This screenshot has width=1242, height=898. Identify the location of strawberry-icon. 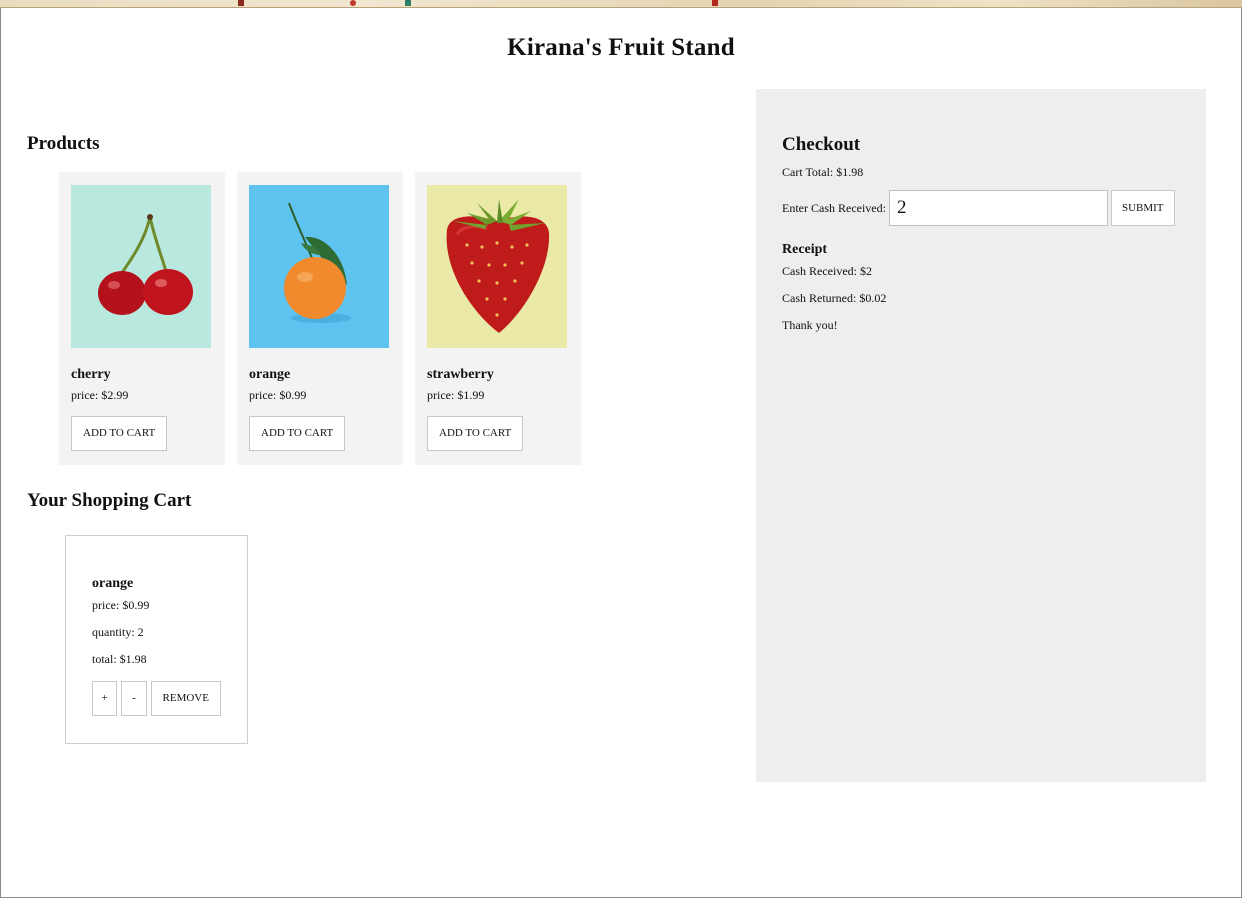
(498, 266).